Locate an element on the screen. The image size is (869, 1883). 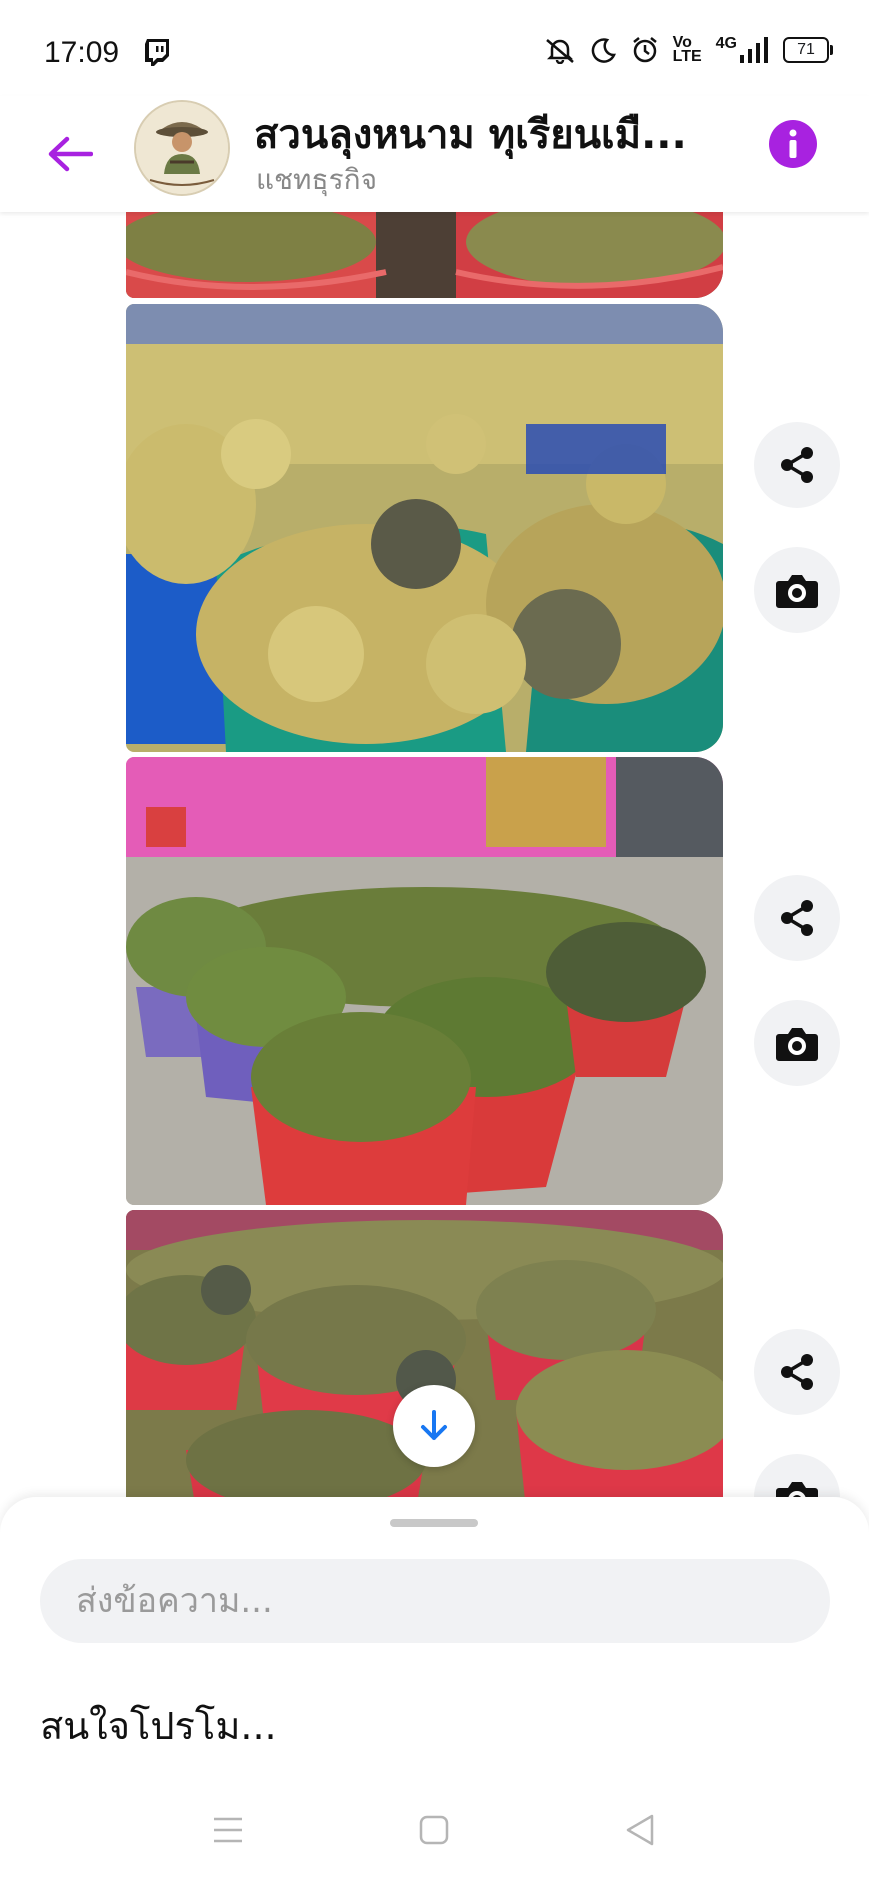
info-button is located at coordinates (793, 144).